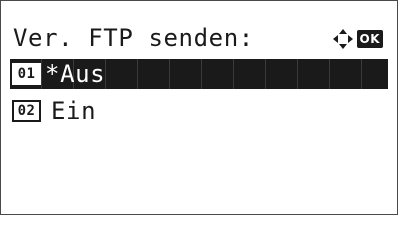 The image size is (398, 240). I want to click on option-item-aus: 01 *Aus, so click(199, 74).